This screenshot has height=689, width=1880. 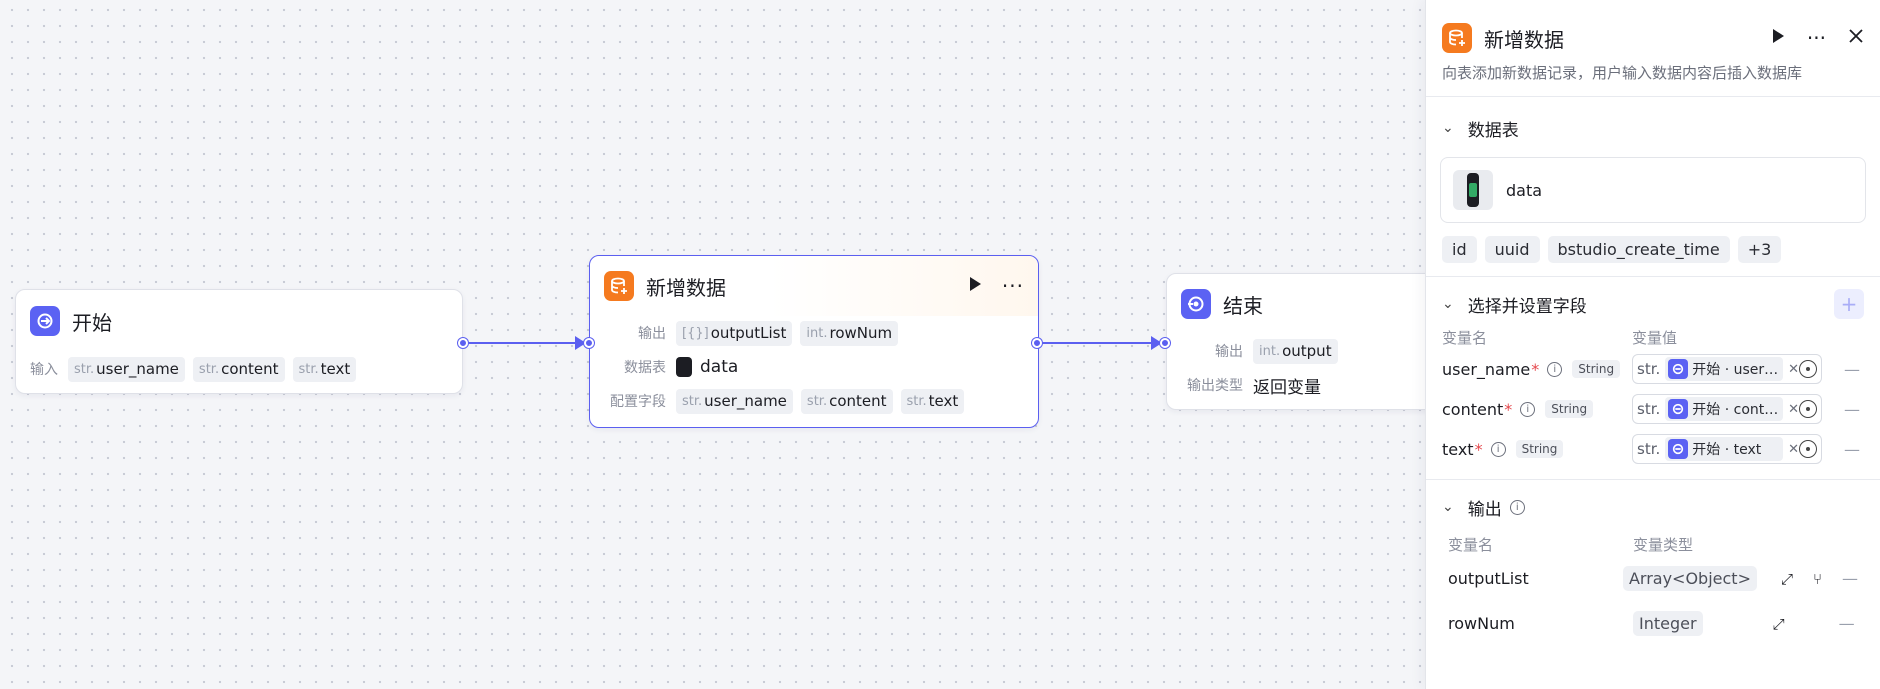 What do you see at coordinates (1458, 449) in the screenshot?
I see `field-name: text` at bounding box center [1458, 449].